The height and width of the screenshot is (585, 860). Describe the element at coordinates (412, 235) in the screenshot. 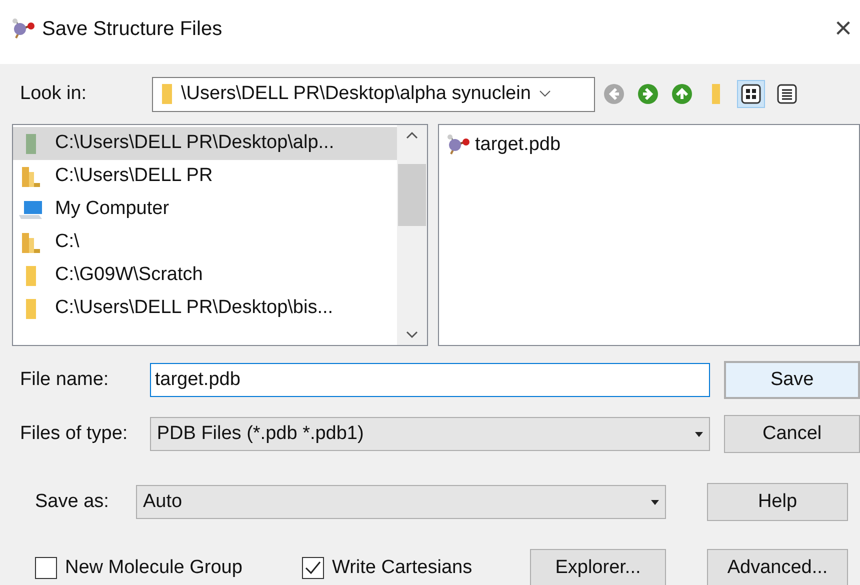

I see `scrollbar` at that location.